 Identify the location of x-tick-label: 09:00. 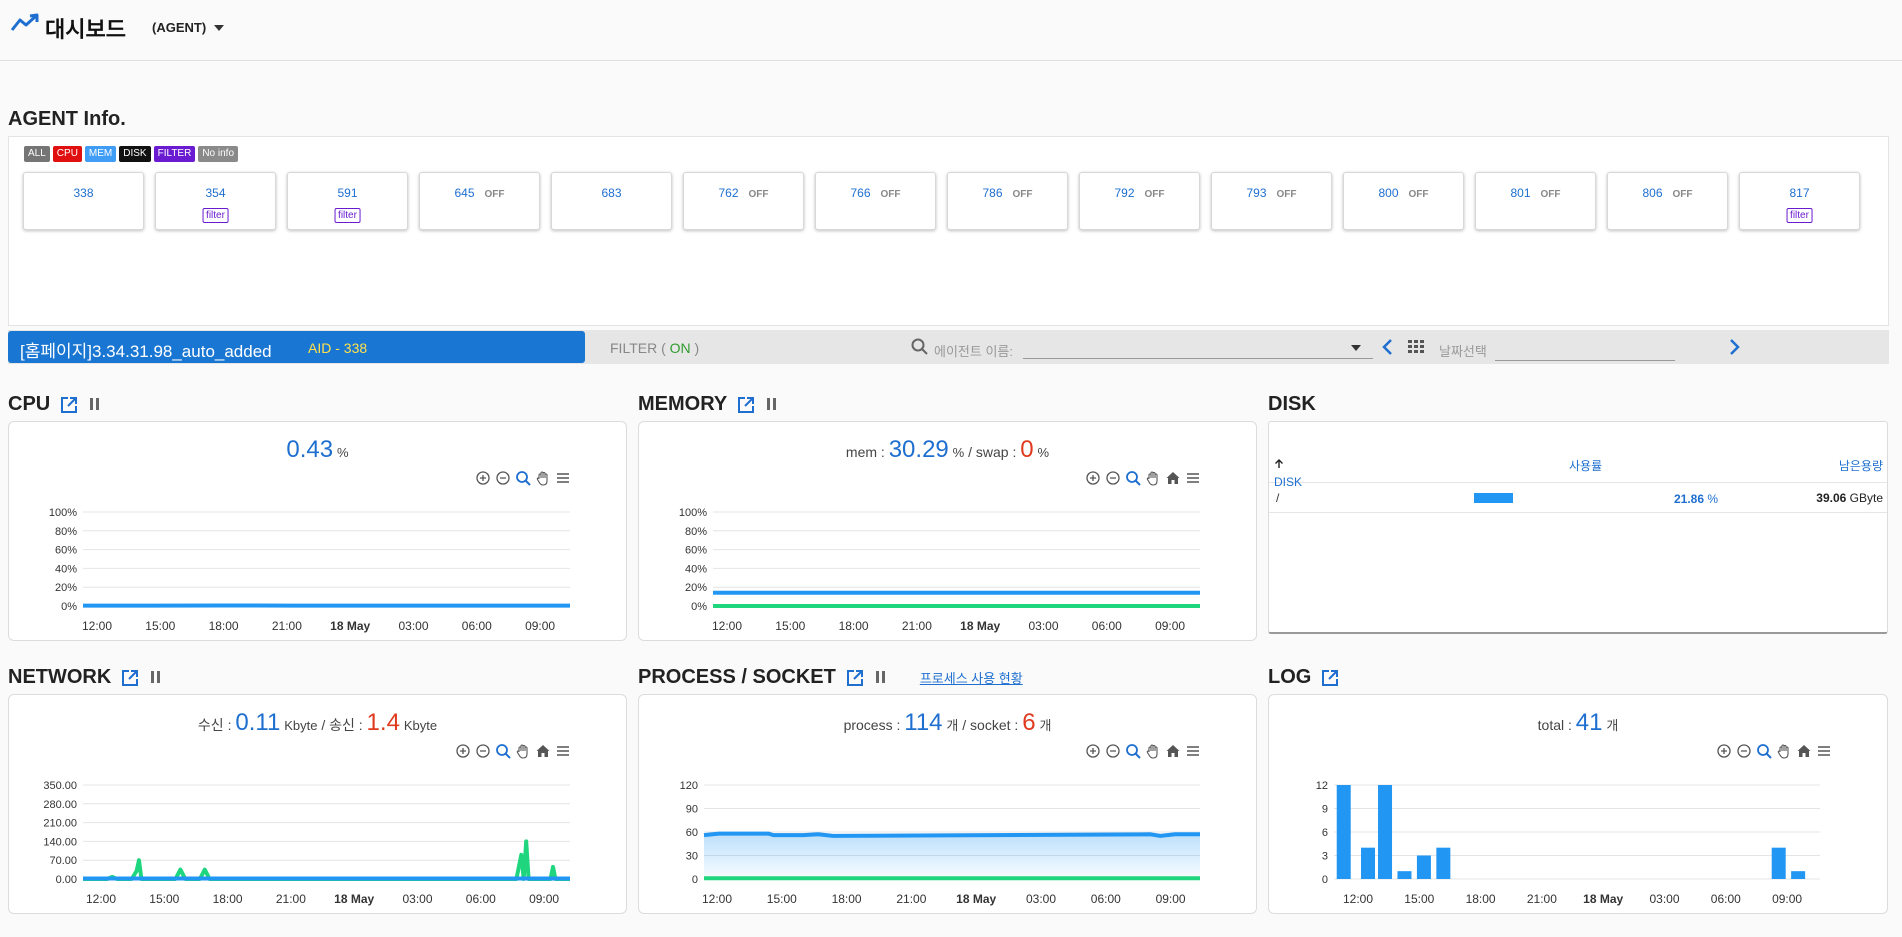
(1171, 899).